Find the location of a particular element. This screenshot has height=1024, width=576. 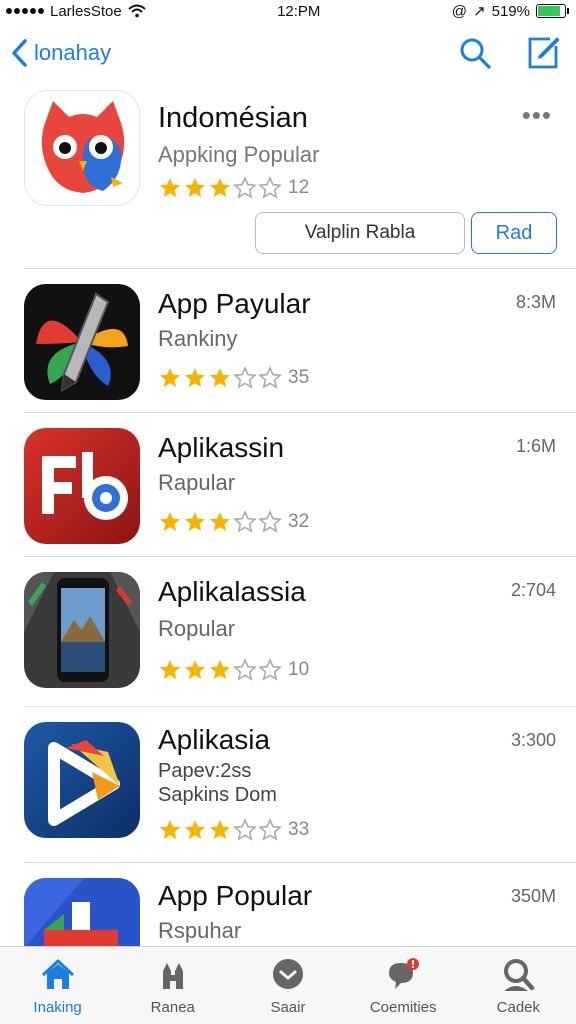

app-icon-fb-camera is located at coordinates (82, 486).